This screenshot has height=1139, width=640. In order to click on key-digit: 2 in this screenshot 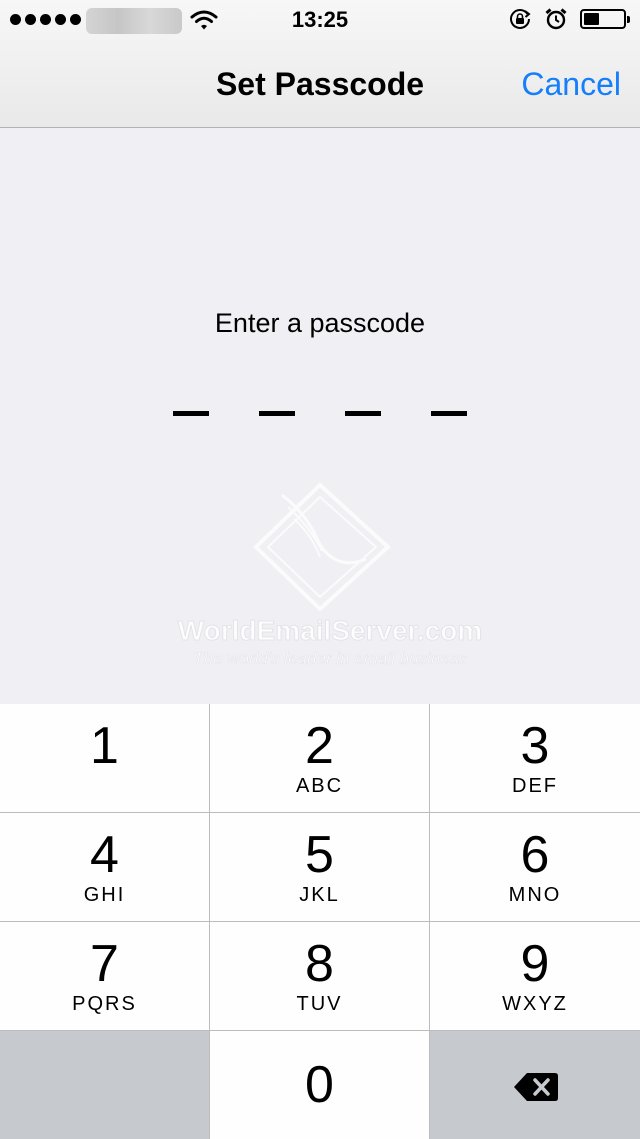, I will do `click(319, 746)`.